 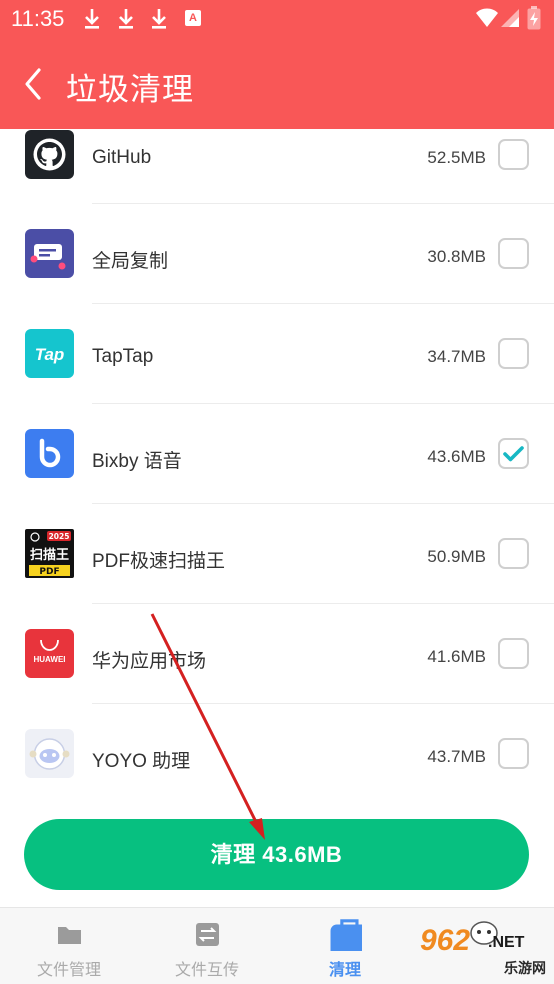 I want to click on taptap-icon: Tap, so click(x=49, y=353).